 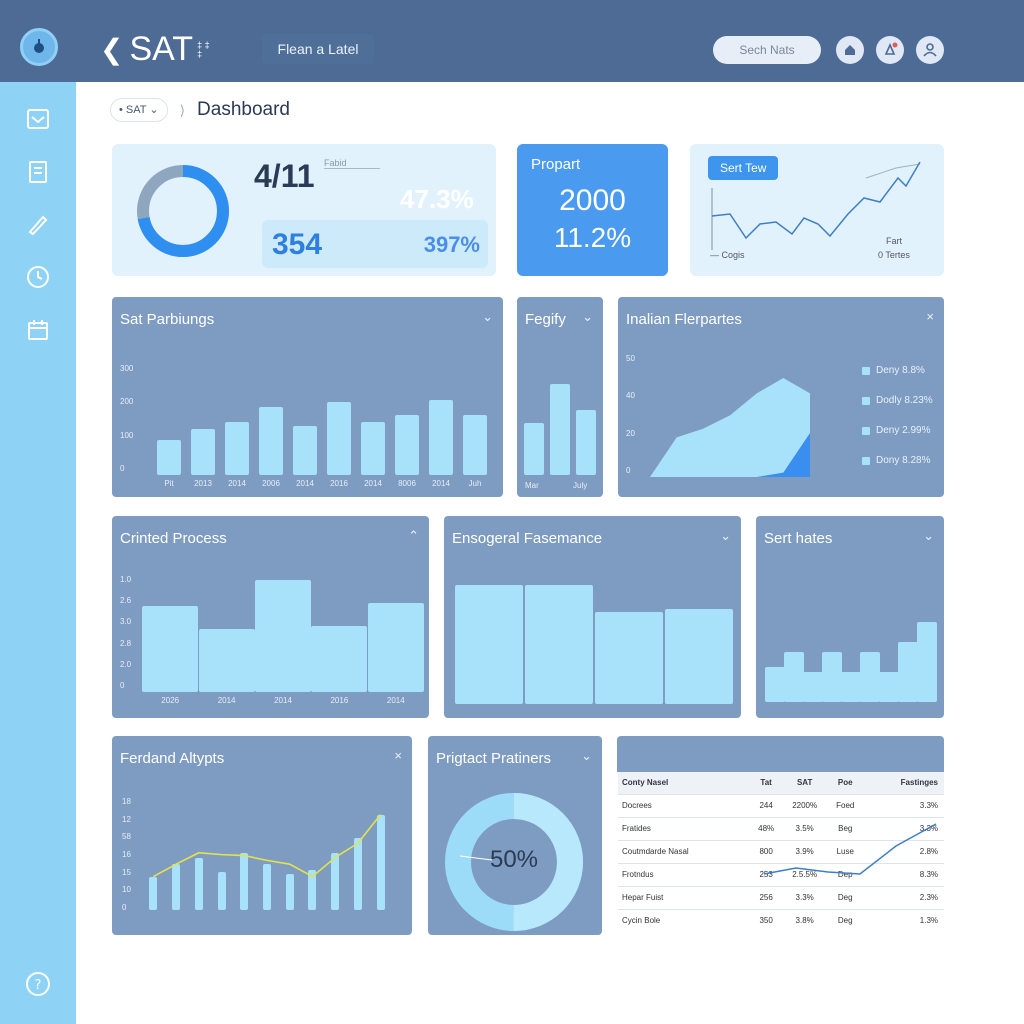 What do you see at coordinates (38, 984) in the screenshot?
I see `help-icon: ?` at bounding box center [38, 984].